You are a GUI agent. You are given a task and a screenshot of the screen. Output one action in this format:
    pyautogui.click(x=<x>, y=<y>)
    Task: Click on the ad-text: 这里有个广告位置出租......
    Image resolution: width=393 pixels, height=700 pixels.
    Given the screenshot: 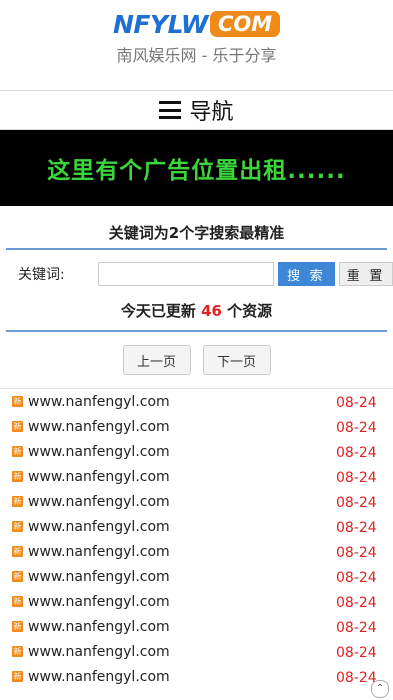 What is the action you would take?
    pyautogui.click(x=196, y=171)
    